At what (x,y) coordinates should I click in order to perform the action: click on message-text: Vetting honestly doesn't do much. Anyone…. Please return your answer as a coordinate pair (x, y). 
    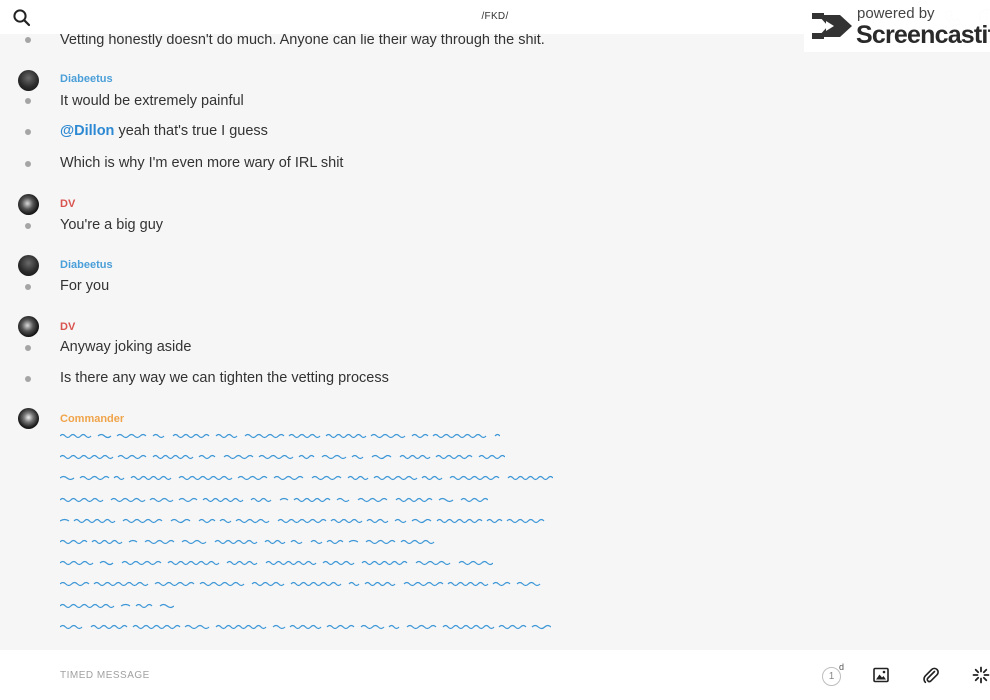
    Looking at the image, I should click on (302, 41).